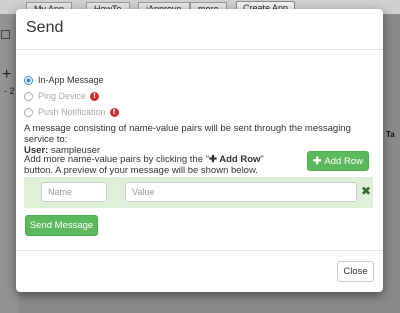  I want to click on option-label: Push Notification, so click(72, 112).